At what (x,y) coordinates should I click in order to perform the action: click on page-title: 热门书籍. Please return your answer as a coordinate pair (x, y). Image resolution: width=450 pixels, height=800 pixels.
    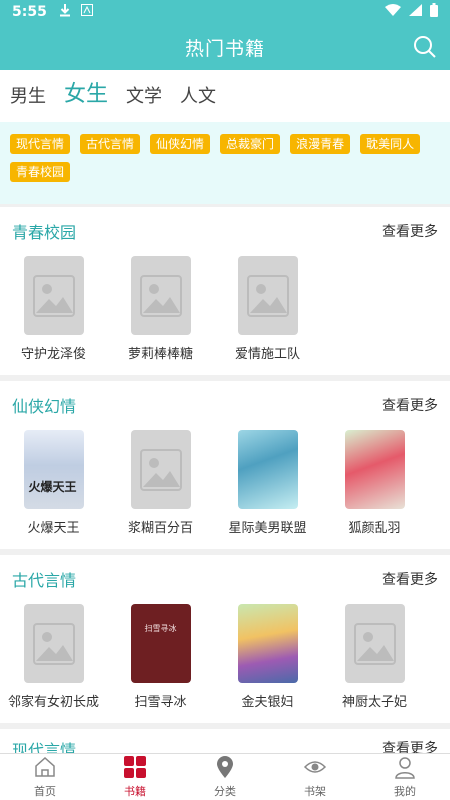
    Looking at the image, I should click on (224, 48).